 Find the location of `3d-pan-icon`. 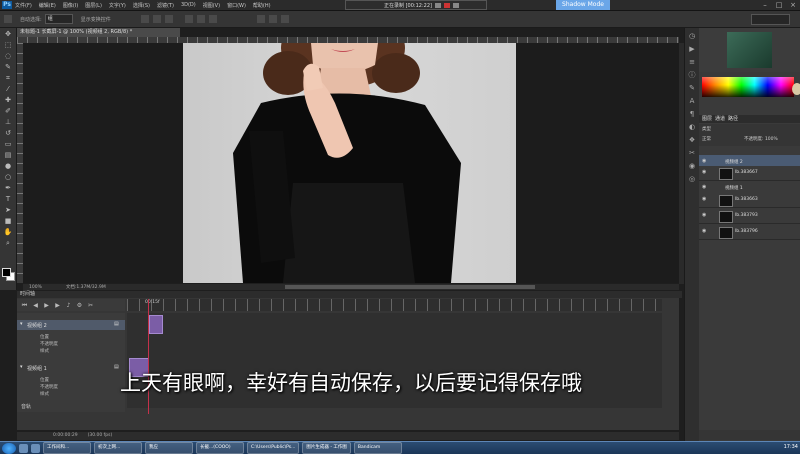

3d-pan-icon is located at coordinates (284, 19).